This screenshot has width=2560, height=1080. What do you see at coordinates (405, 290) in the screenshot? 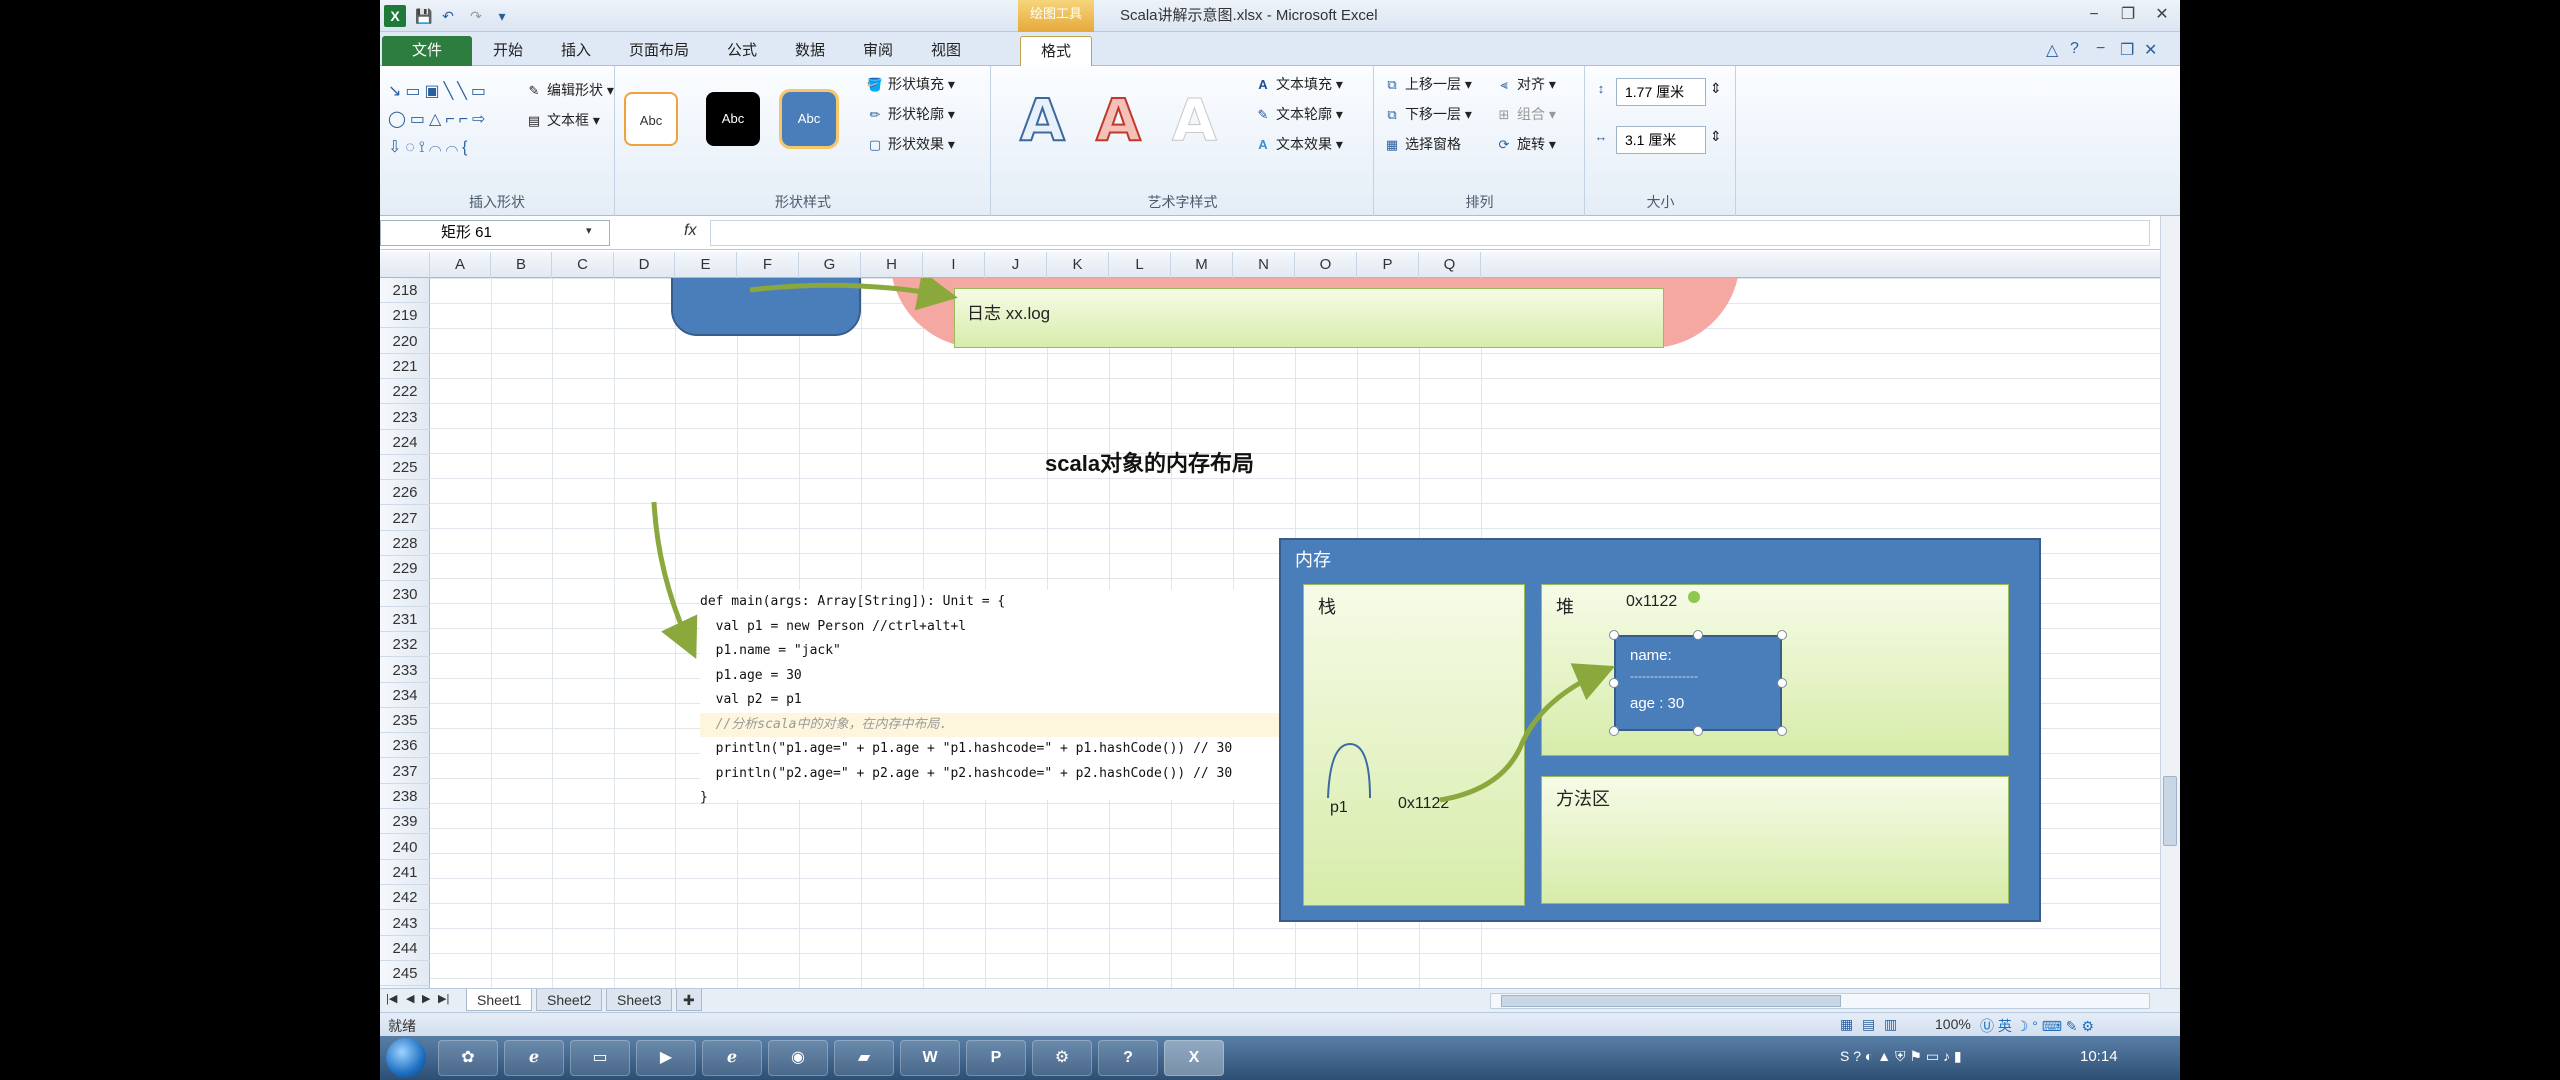
I see `row-header: 218` at bounding box center [405, 290].